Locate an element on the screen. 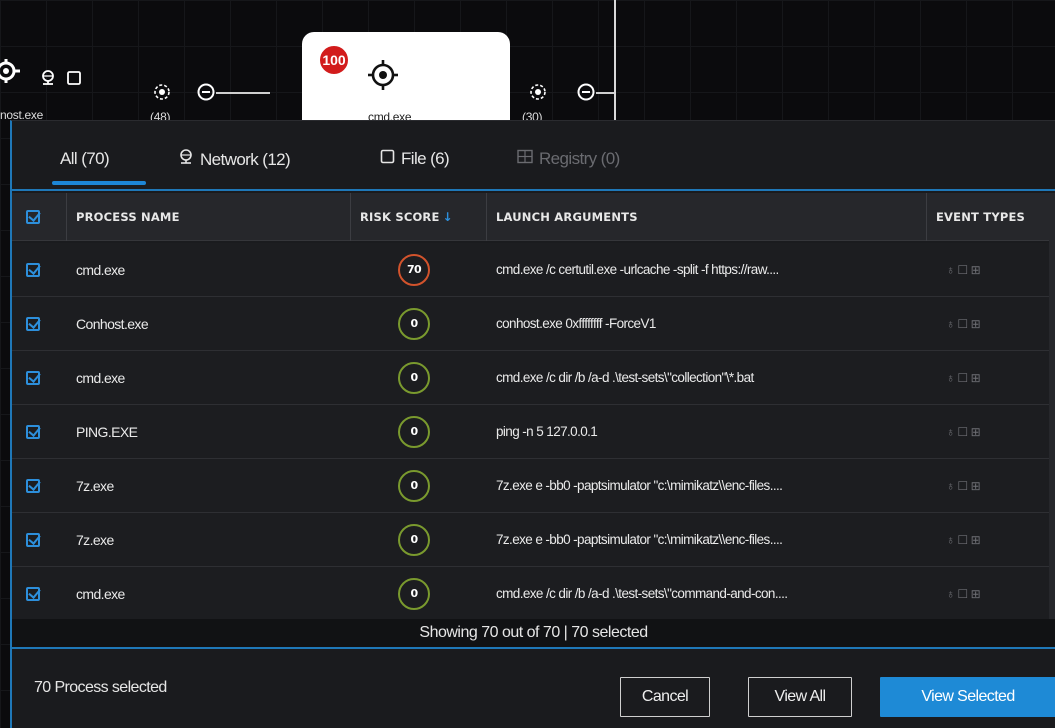 This screenshot has height=728, width=1055. table-row: PING.EXE 0 ping -n 5 127.0.0.1 ♁ ☐ ⊞ is located at coordinates (533, 432).